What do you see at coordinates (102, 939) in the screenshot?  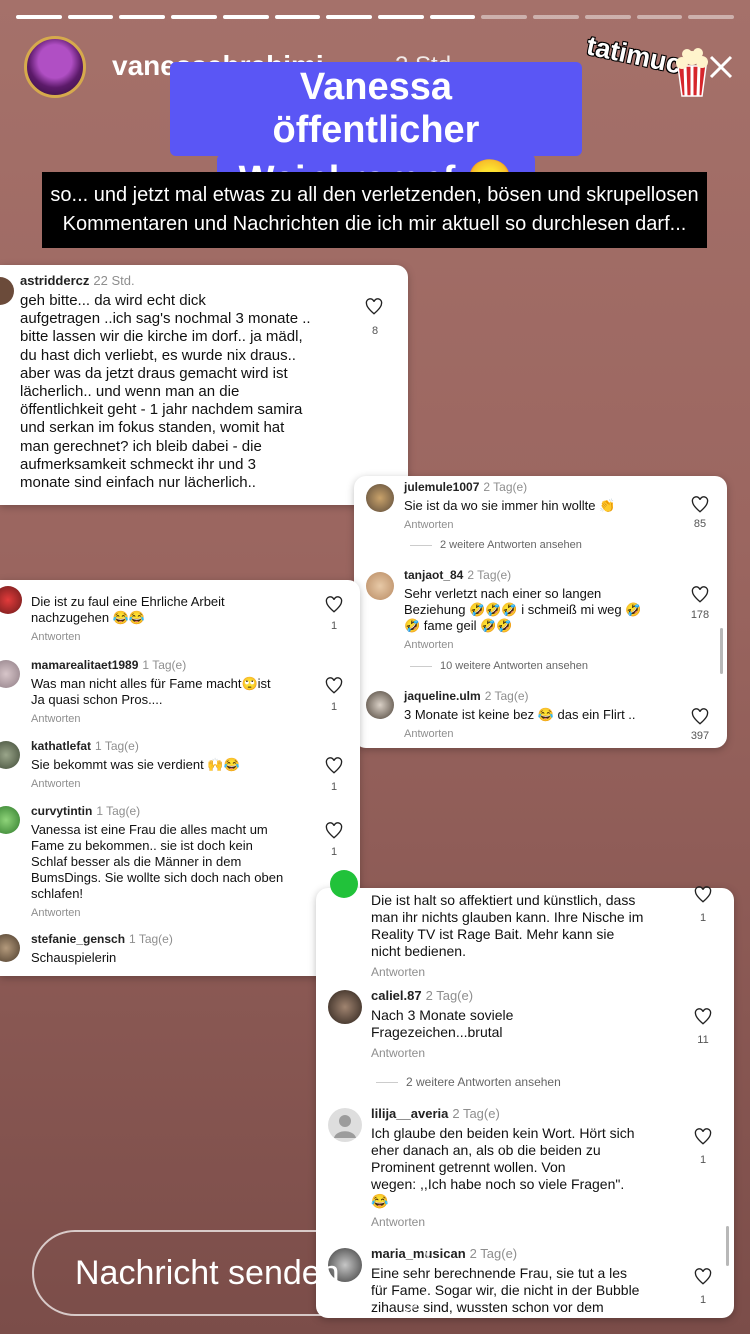 I see `comment-header: stefanie_gensch 1 Tag(e)` at bounding box center [102, 939].